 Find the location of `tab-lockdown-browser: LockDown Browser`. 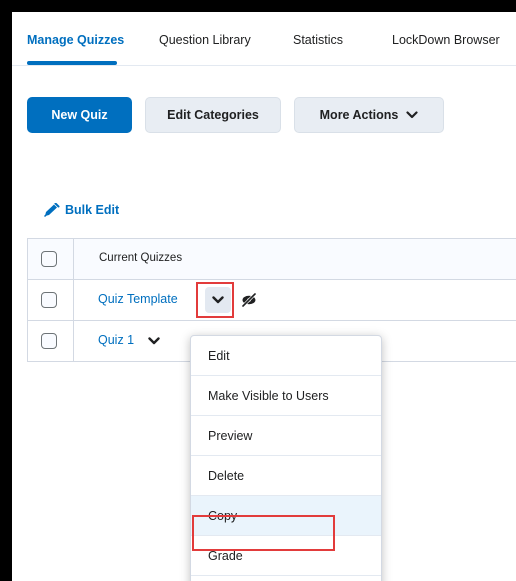

tab-lockdown-browser: LockDown Browser is located at coordinates (446, 40).